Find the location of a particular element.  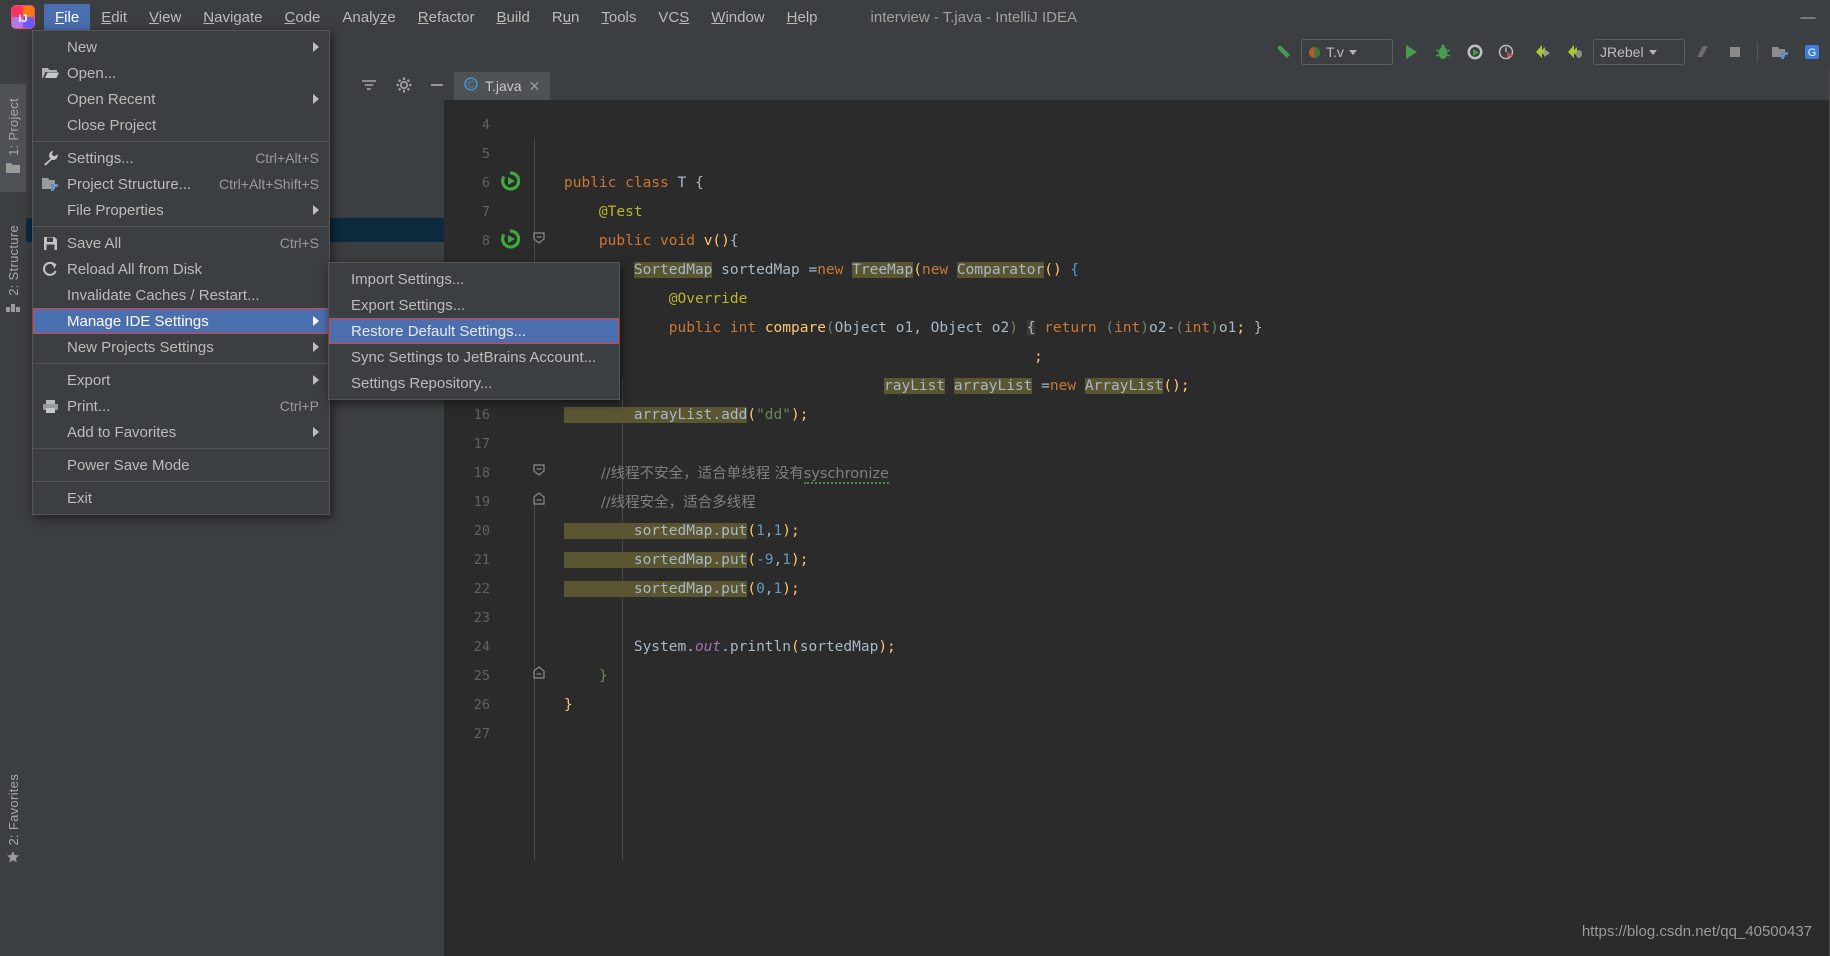

menu-item-open-recent: Open Recent is located at coordinates (181, 99).